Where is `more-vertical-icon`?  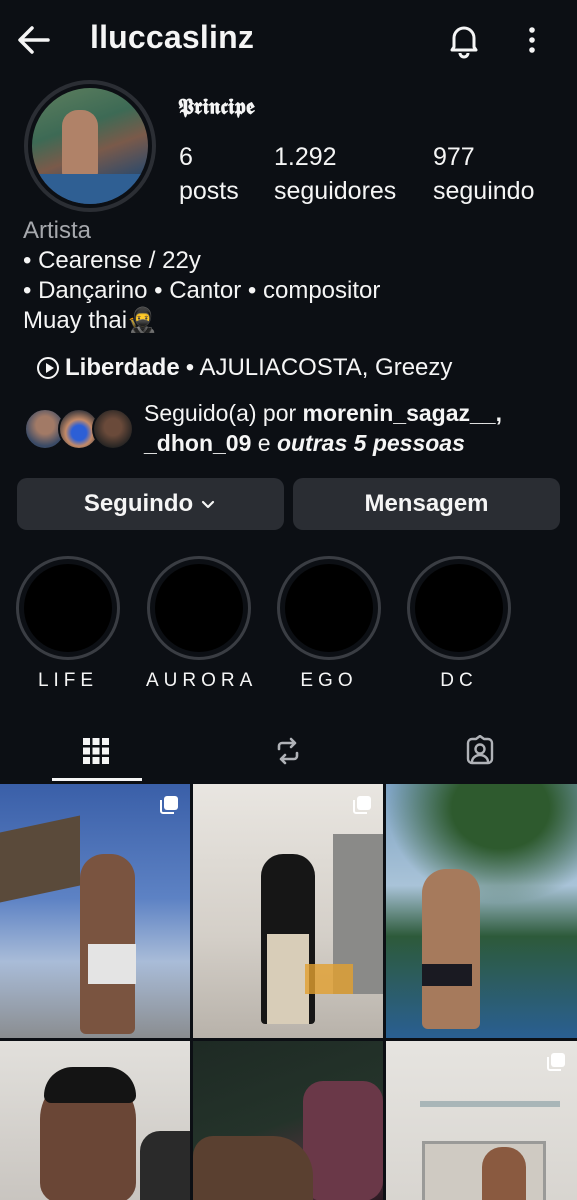 more-vertical-icon is located at coordinates (532, 40).